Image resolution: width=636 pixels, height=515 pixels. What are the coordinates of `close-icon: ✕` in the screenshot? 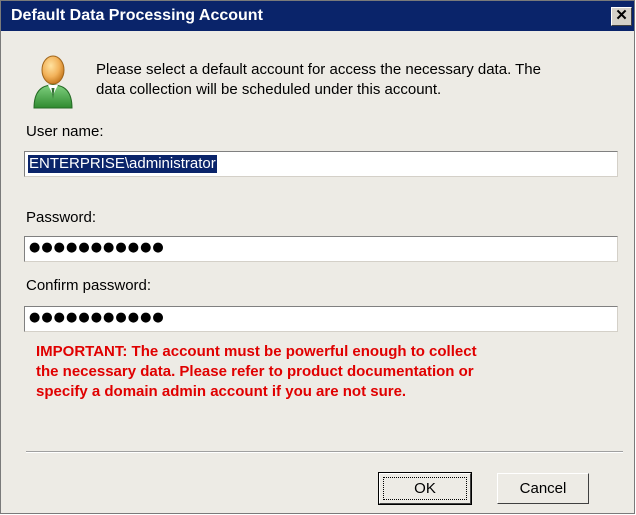 It's located at (621, 15).